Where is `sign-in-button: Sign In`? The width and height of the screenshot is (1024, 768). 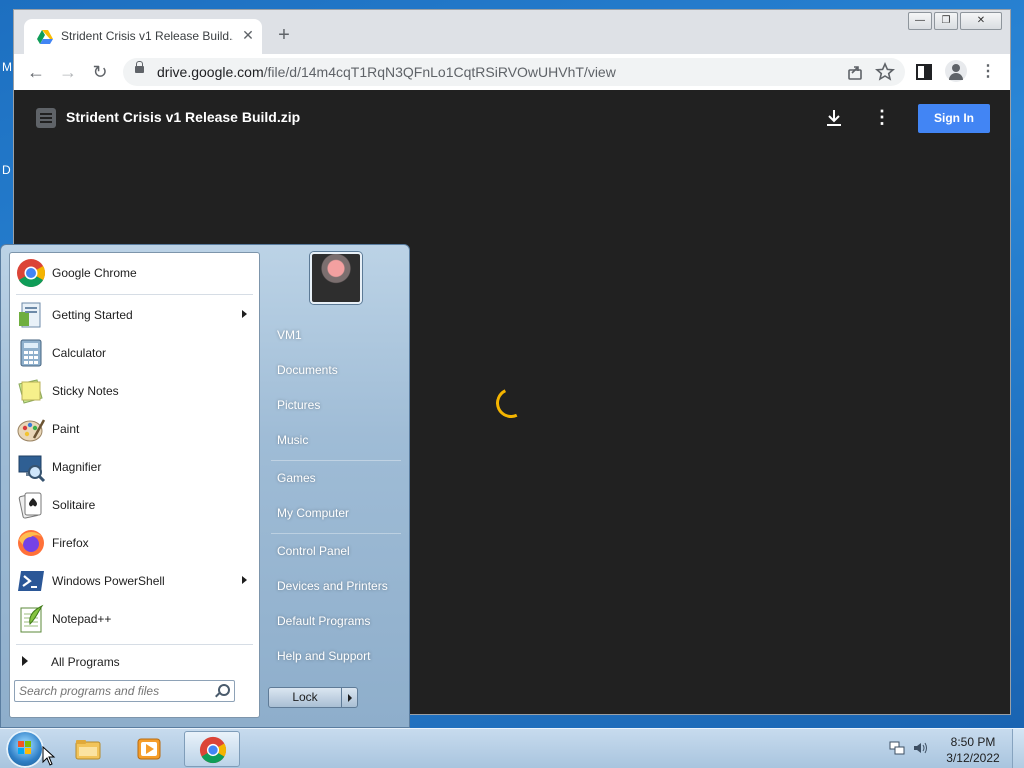
sign-in-button: Sign In is located at coordinates (954, 118).